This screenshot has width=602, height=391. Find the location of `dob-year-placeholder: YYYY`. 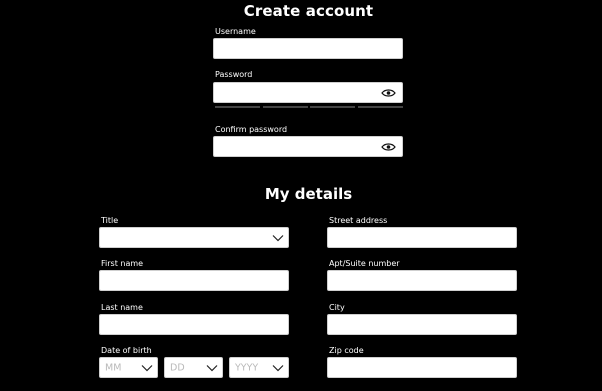

dob-year-placeholder: YYYY is located at coordinates (247, 367).